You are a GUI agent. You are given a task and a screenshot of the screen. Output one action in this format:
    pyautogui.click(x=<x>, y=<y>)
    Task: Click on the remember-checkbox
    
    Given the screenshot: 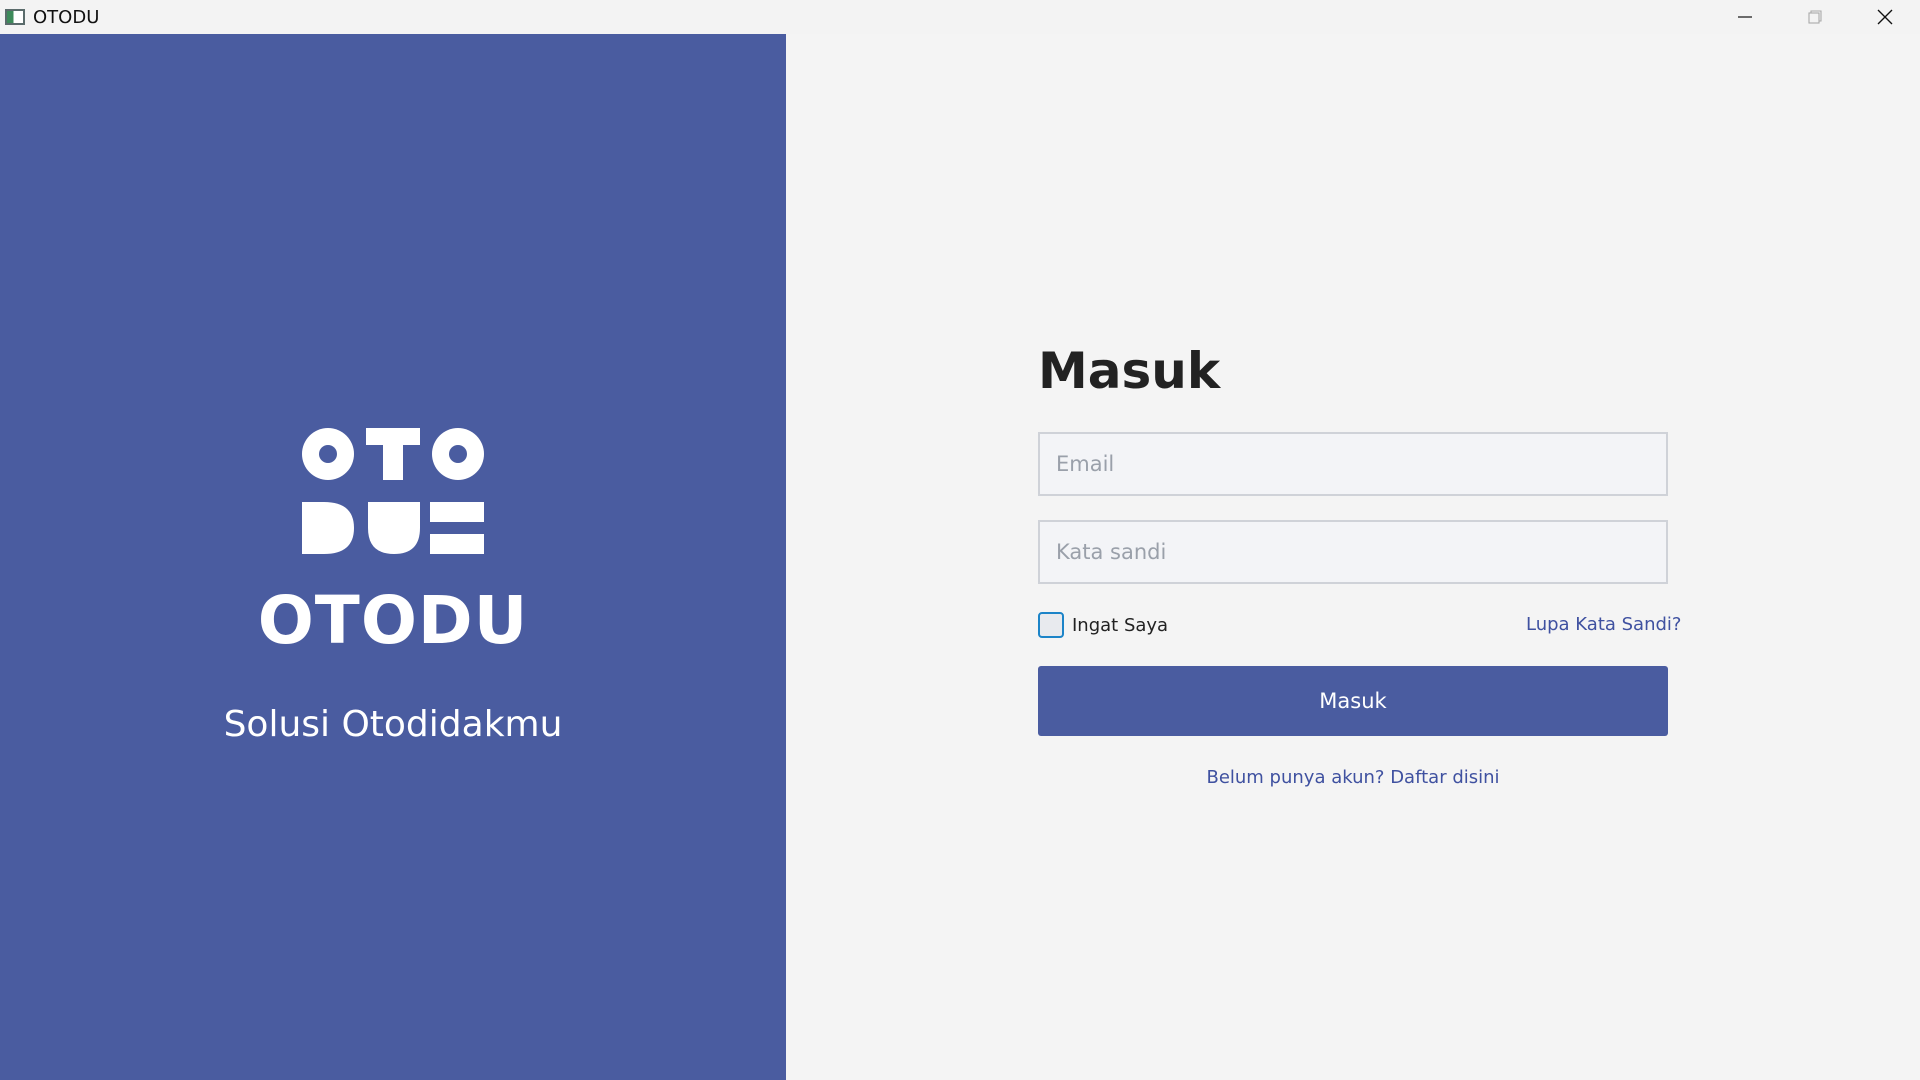 What is the action you would take?
    pyautogui.click(x=1051, y=625)
    